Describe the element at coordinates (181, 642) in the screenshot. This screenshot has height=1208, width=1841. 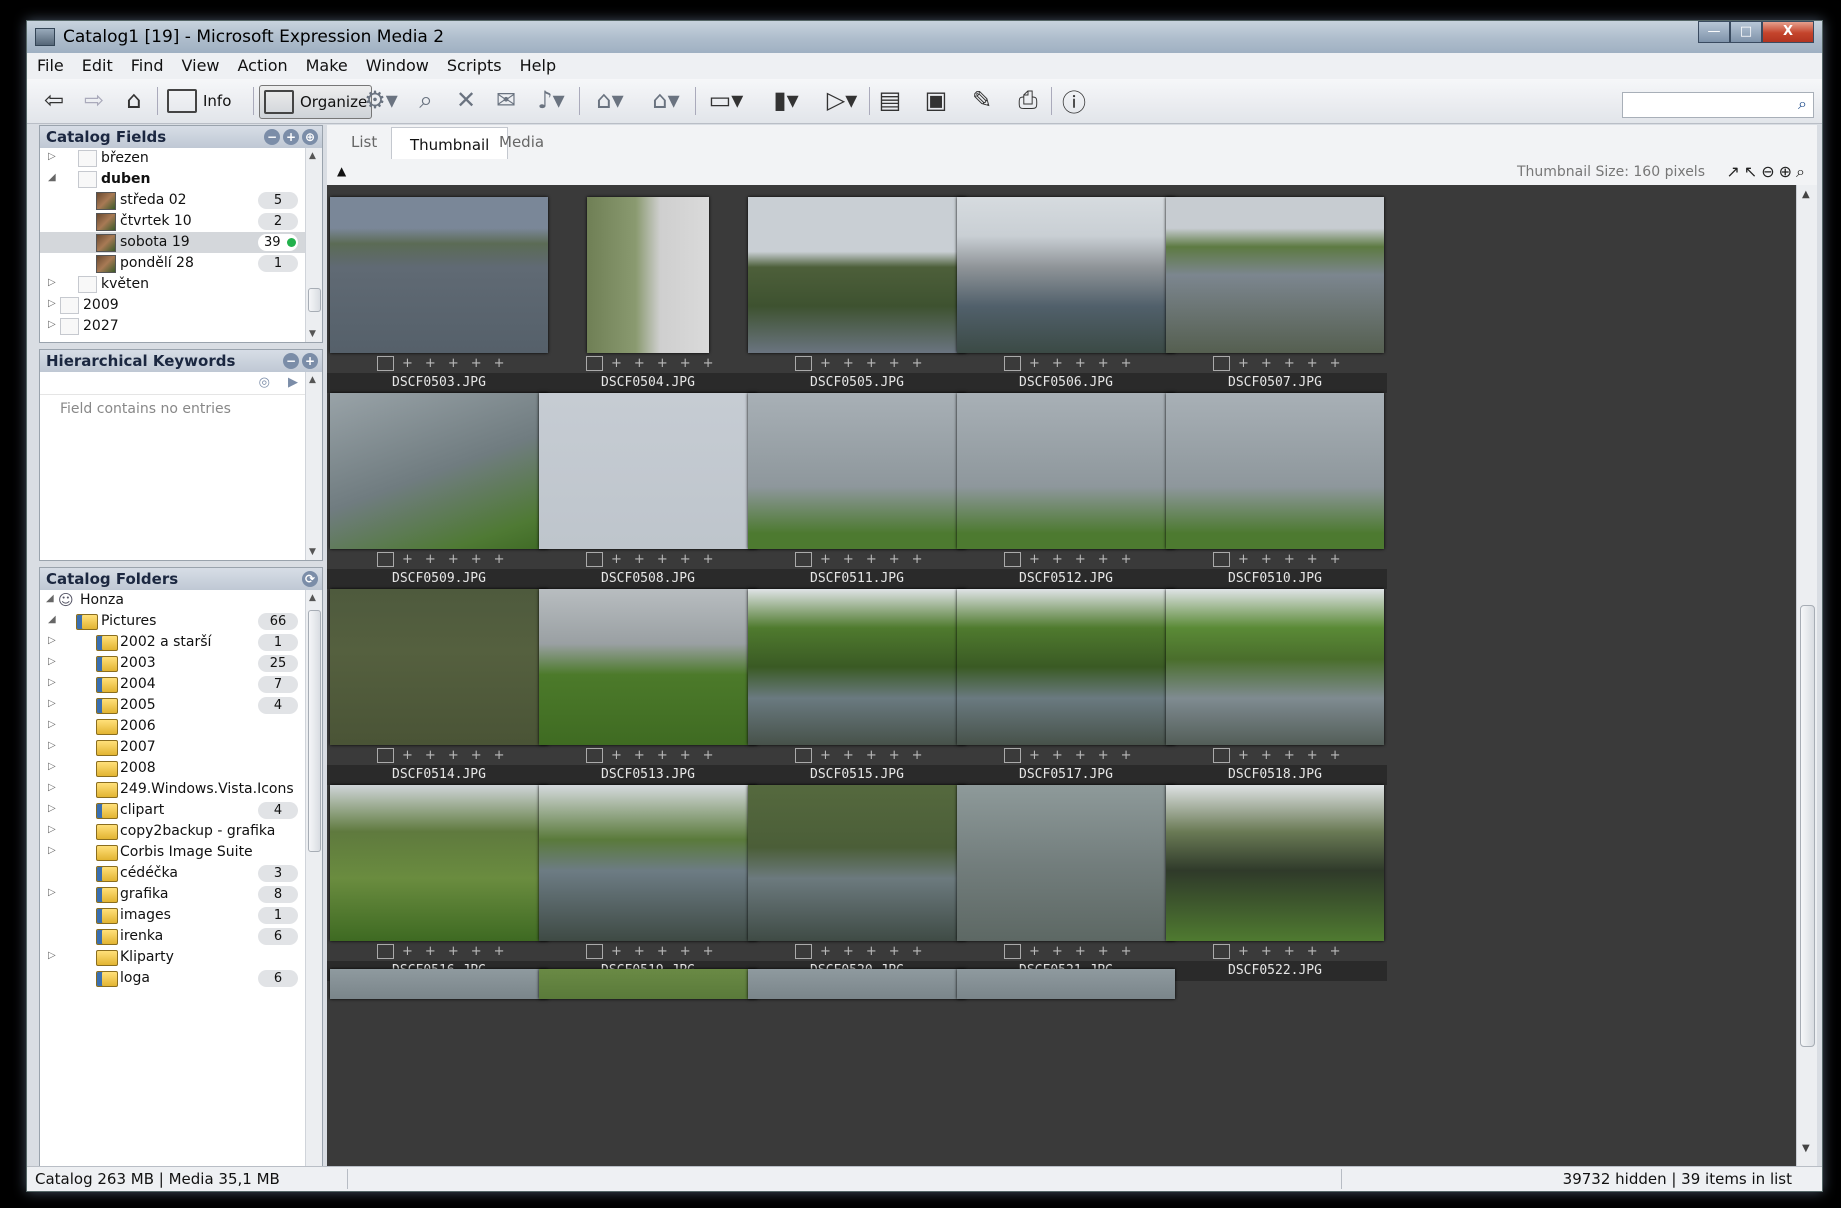
I see `folder-2002: ▷ 2002 a starší 1` at that location.